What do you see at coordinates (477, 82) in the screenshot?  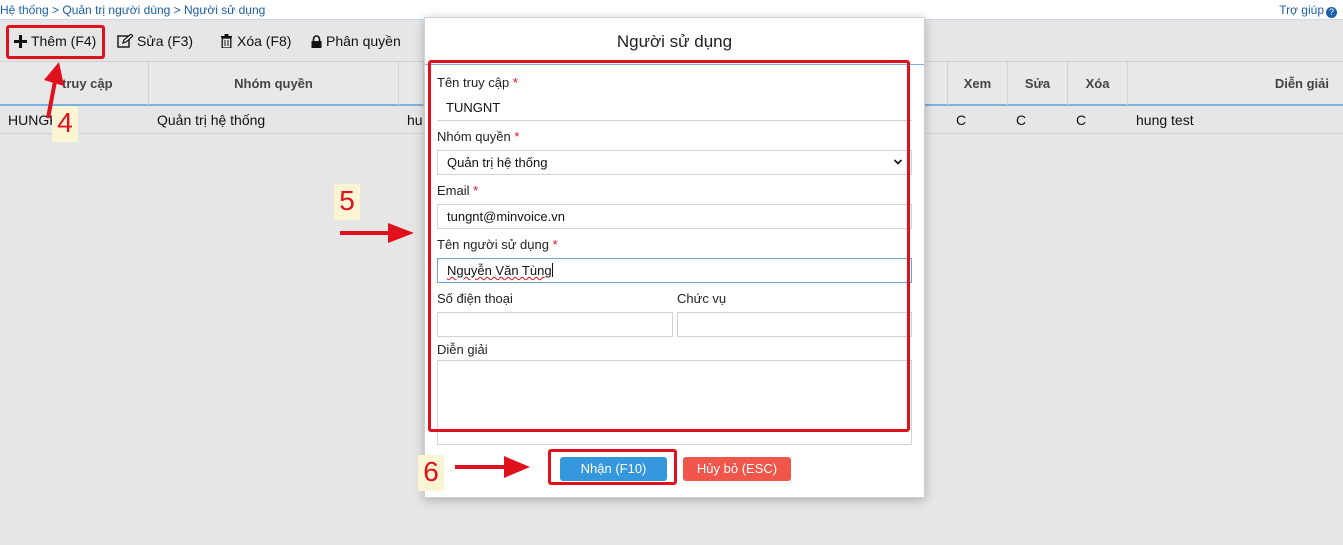 I see `username-label: Tên truy cập *` at bounding box center [477, 82].